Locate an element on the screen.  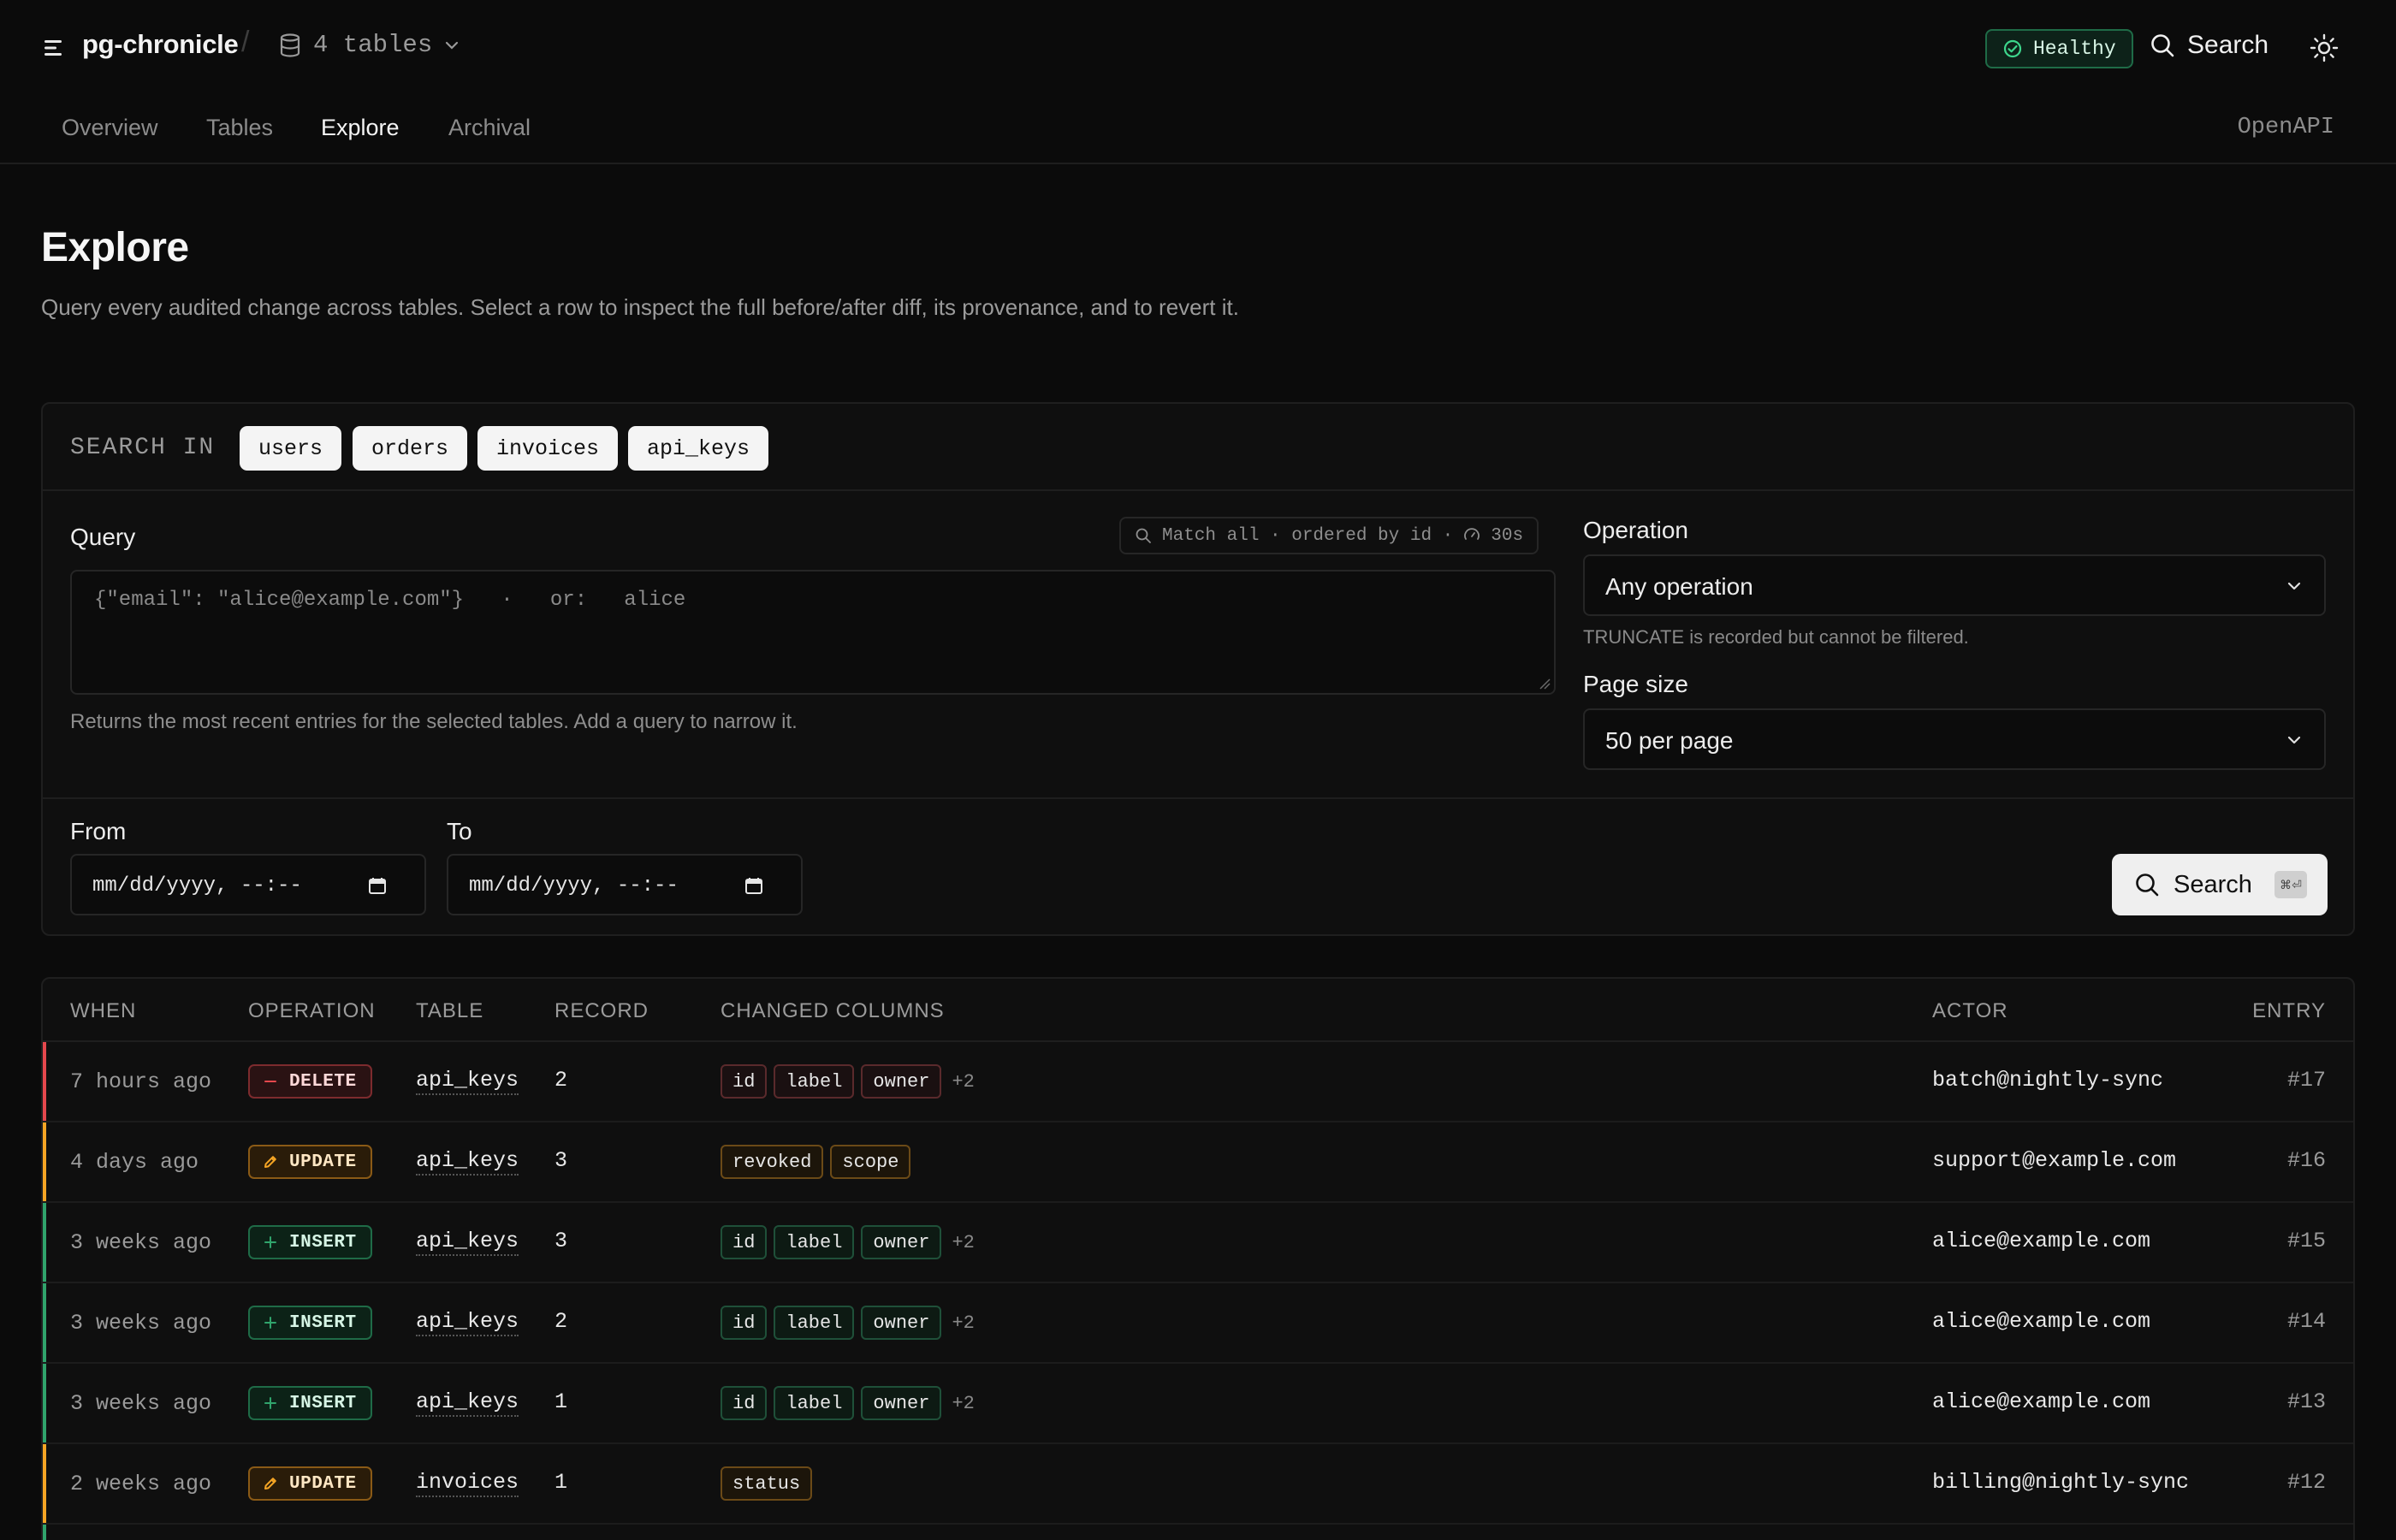
table-row is located at coordinates (1198, 1532).